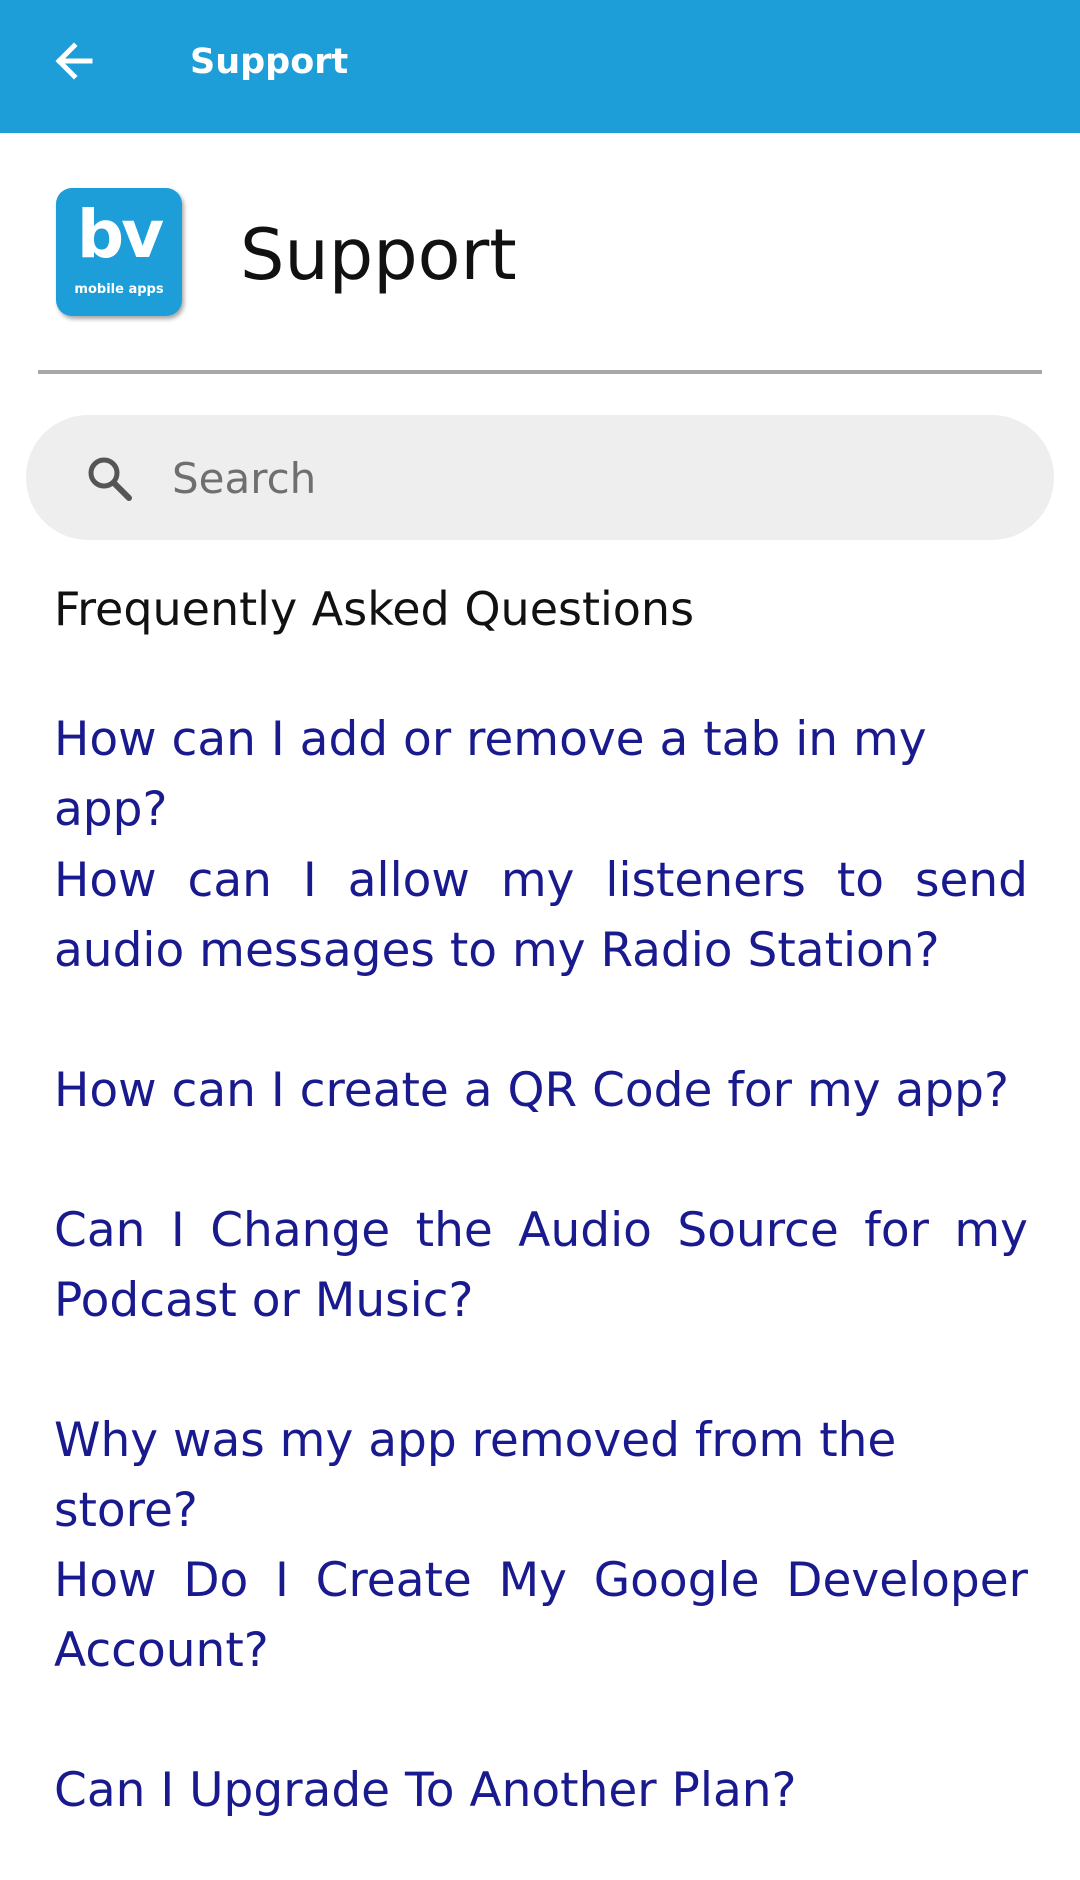 The height and width of the screenshot is (1880, 1080). I want to click on faq-item-add-remove-tab: How can I add or remove a tab in my app?, so click(541, 775).